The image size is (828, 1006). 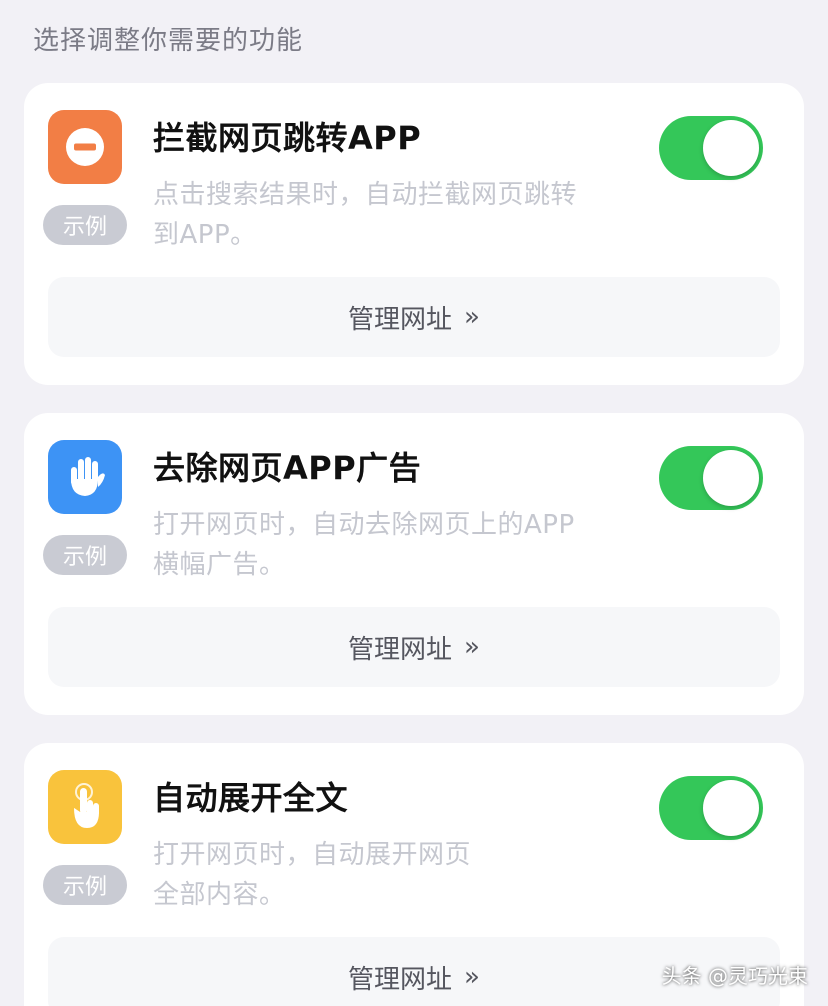 What do you see at coordinates (734, 976) in the screenshot?
I see `watermark: 头条 @灵巧光束` at bounding box center [734, 976].